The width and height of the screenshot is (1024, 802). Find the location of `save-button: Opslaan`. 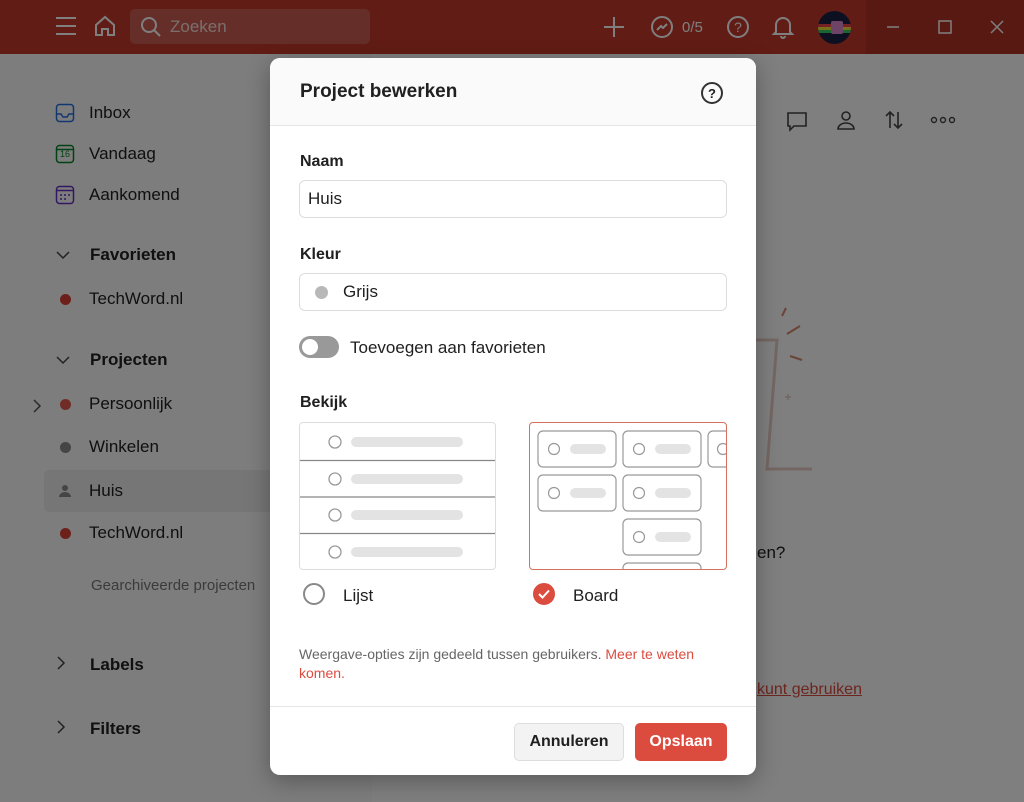

save-button: Opslaan is located at coordinates (681, 742).